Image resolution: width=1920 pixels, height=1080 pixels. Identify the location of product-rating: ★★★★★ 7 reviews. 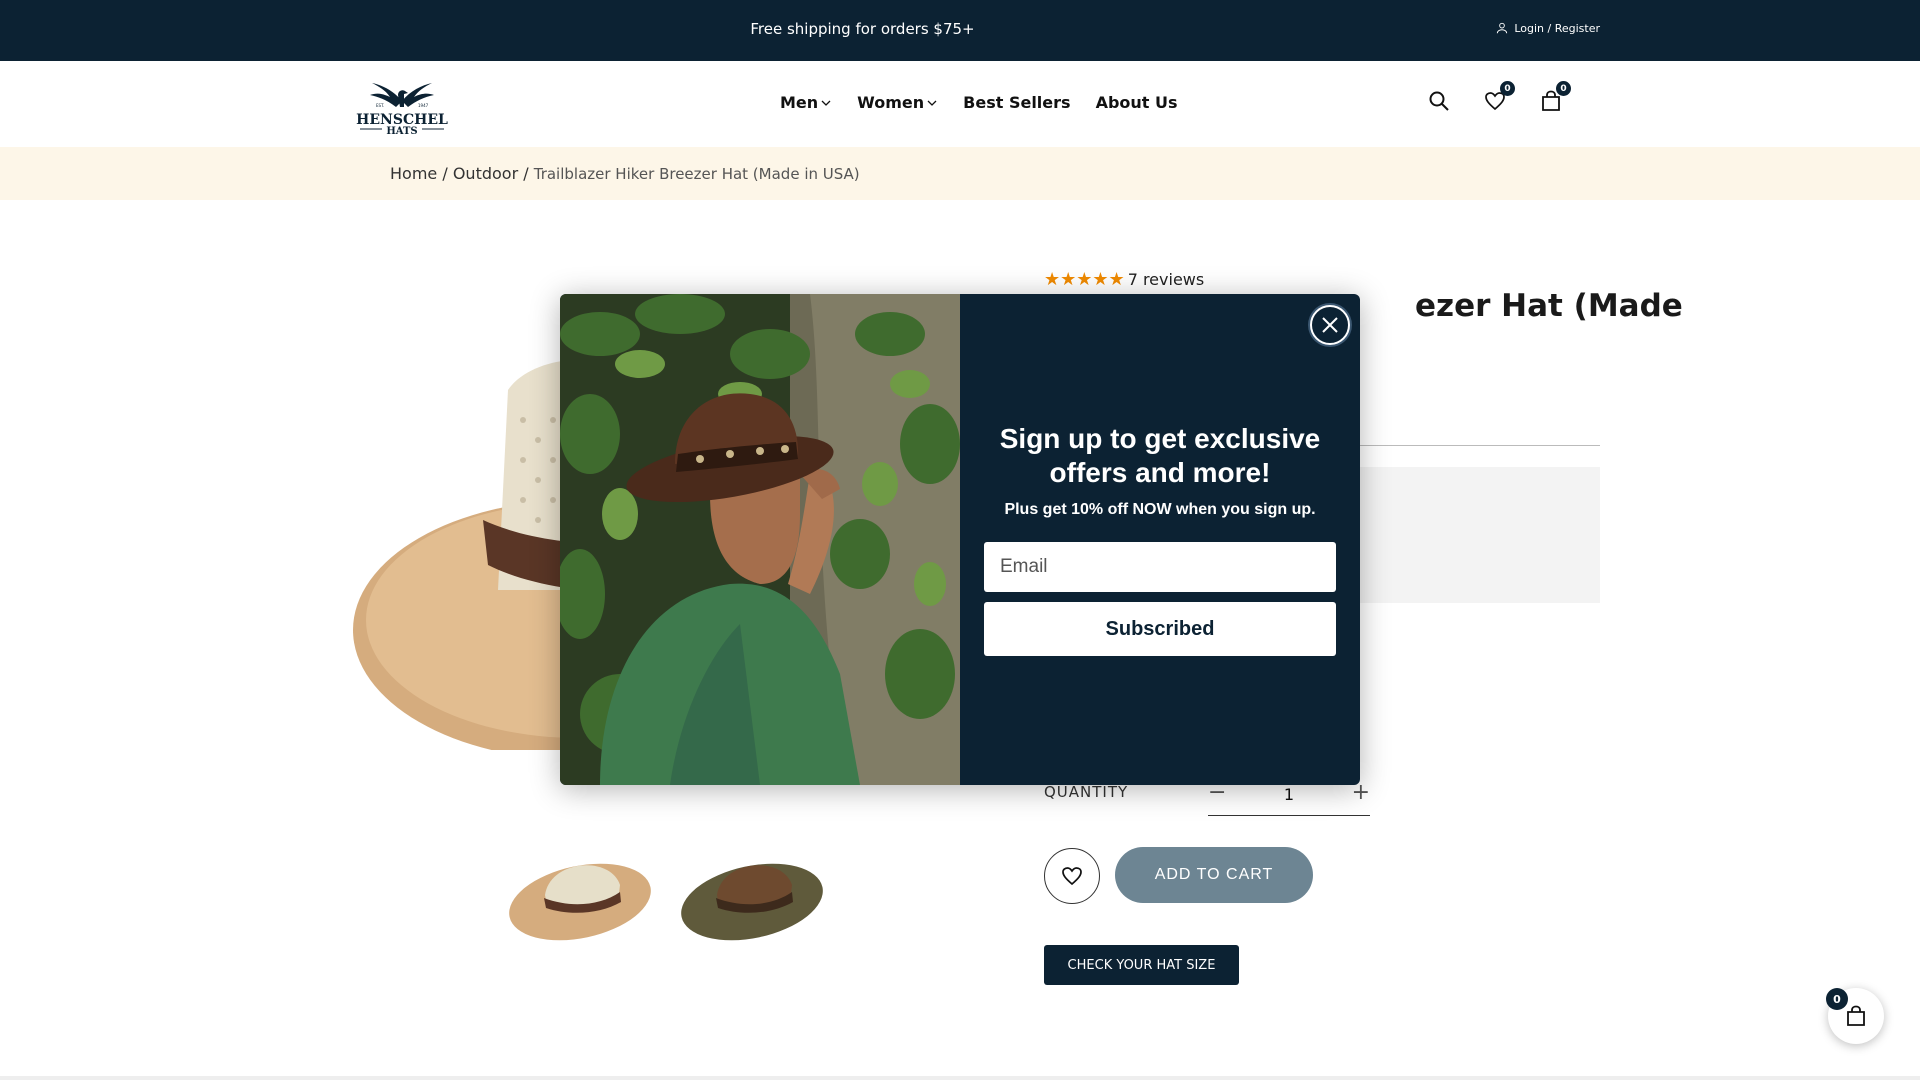
(1124, 279).